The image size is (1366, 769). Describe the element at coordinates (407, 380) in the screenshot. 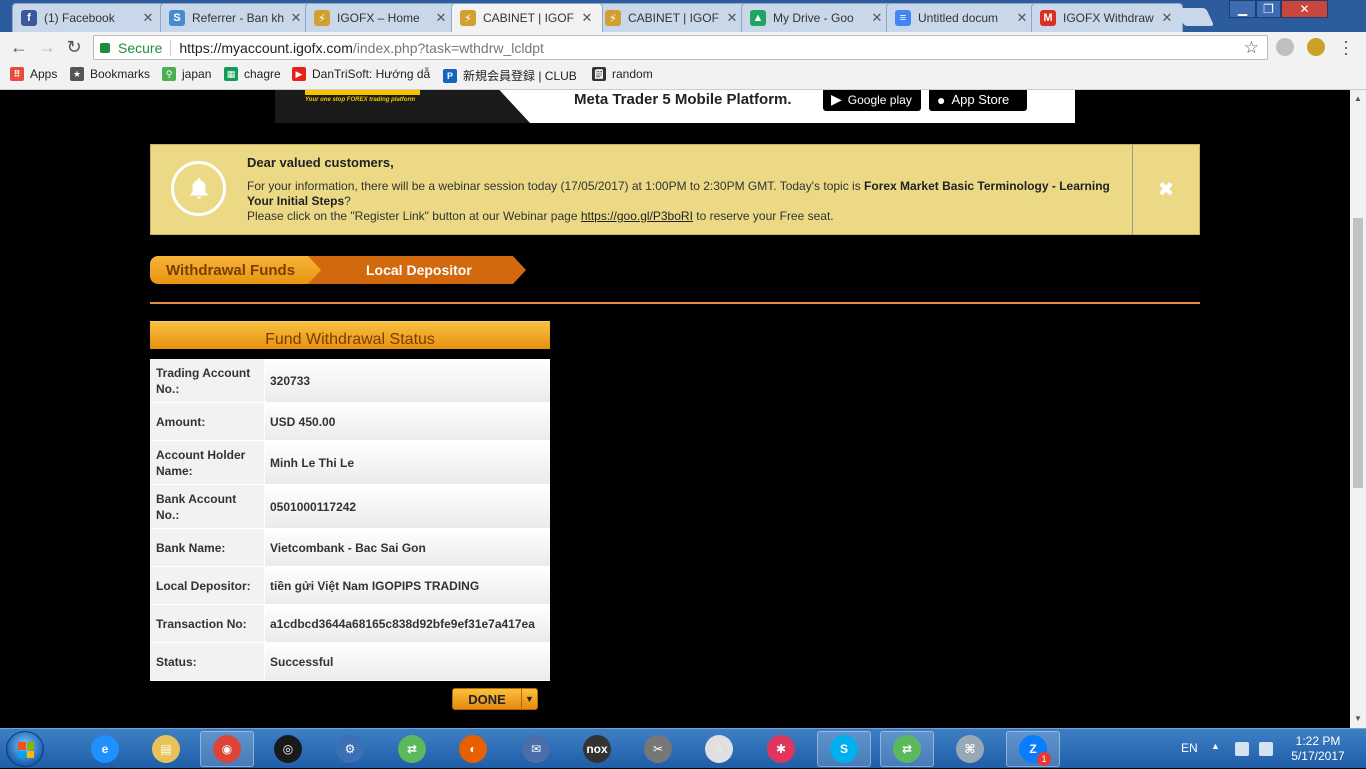

I see `status-row-value: 320733` at that location.